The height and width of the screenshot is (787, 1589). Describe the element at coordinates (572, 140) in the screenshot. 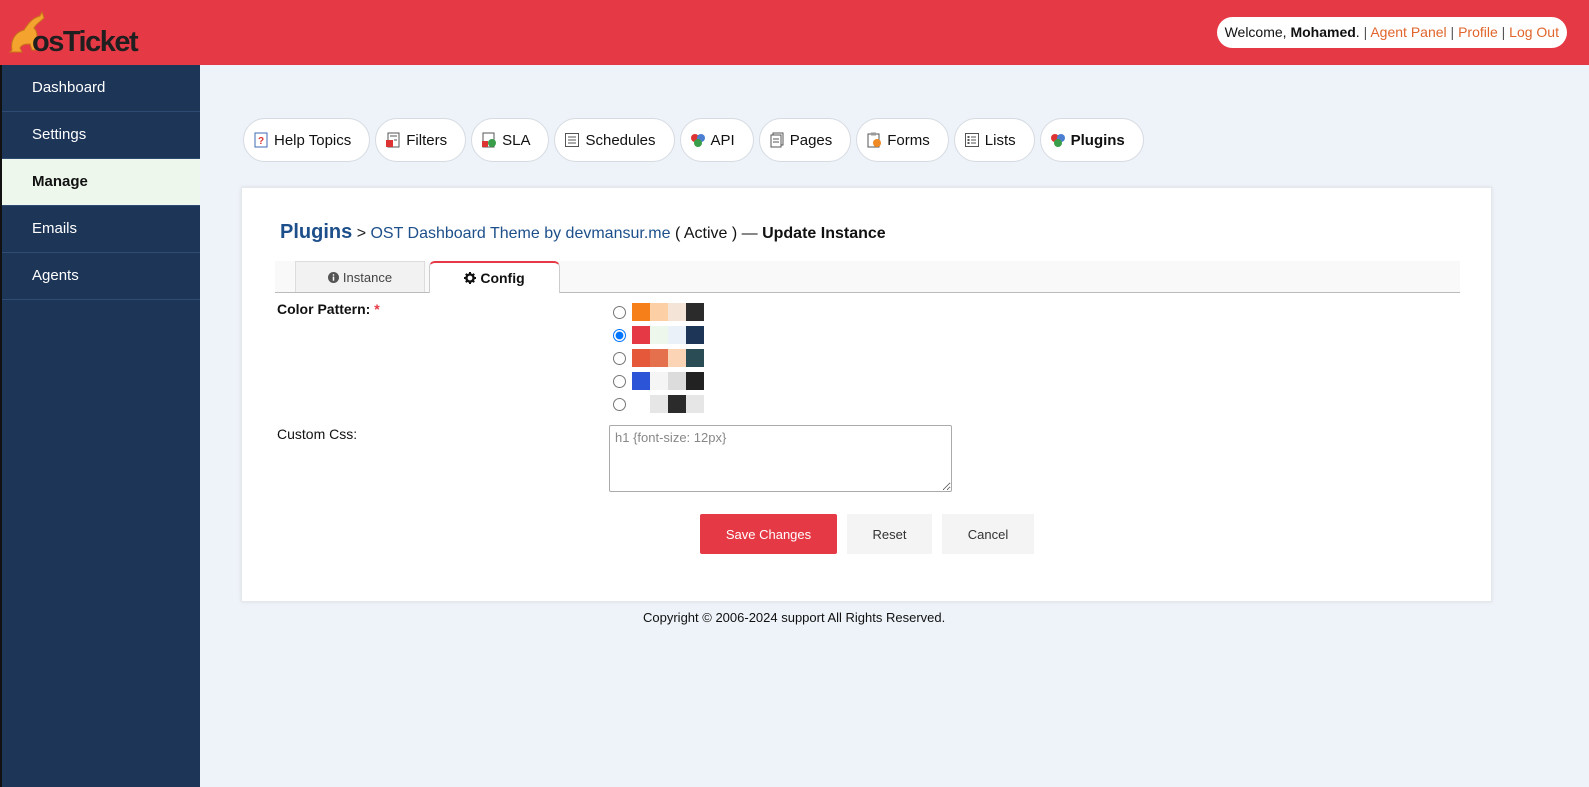

I see `schedules-icon` at that location.